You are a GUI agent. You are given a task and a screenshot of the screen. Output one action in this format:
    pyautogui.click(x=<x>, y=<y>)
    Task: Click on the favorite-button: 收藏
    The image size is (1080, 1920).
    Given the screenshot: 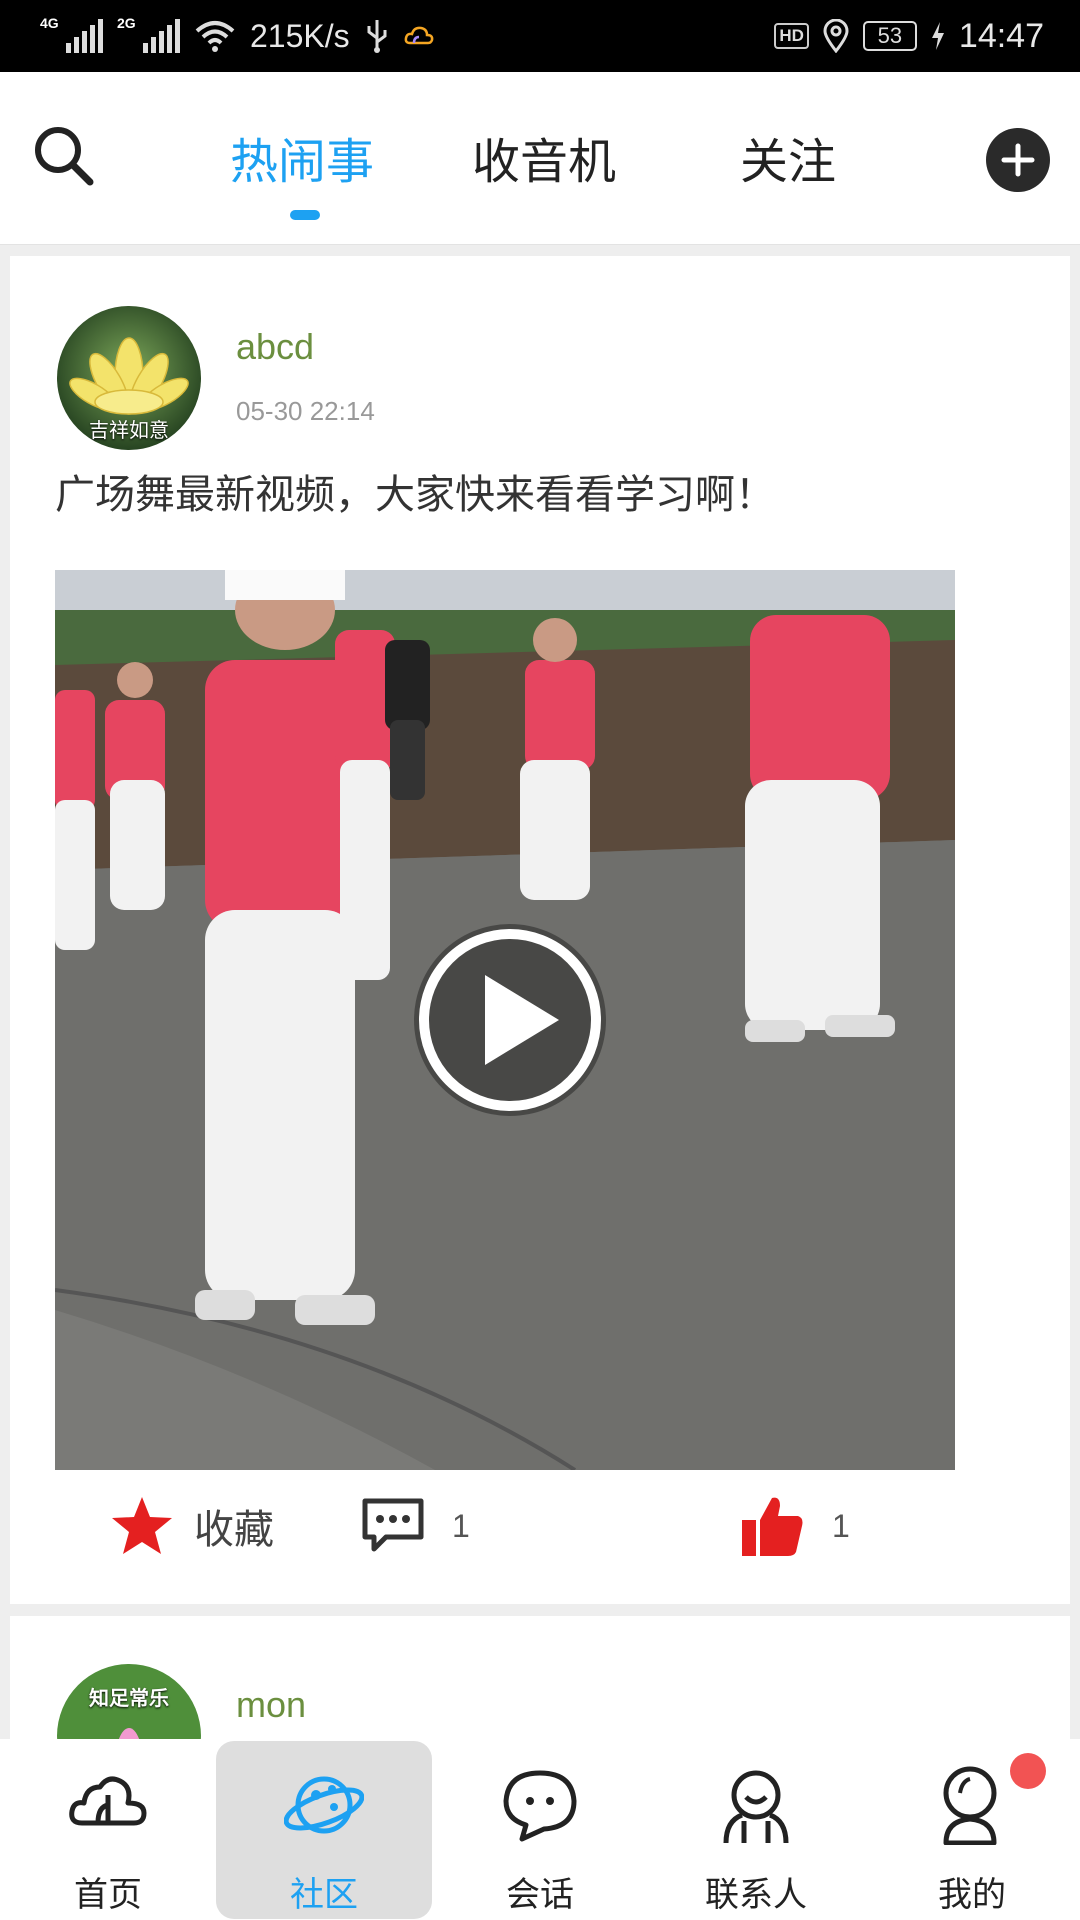 What is the action you would take?
    pyautogui.click(x=192, y=1526)
    